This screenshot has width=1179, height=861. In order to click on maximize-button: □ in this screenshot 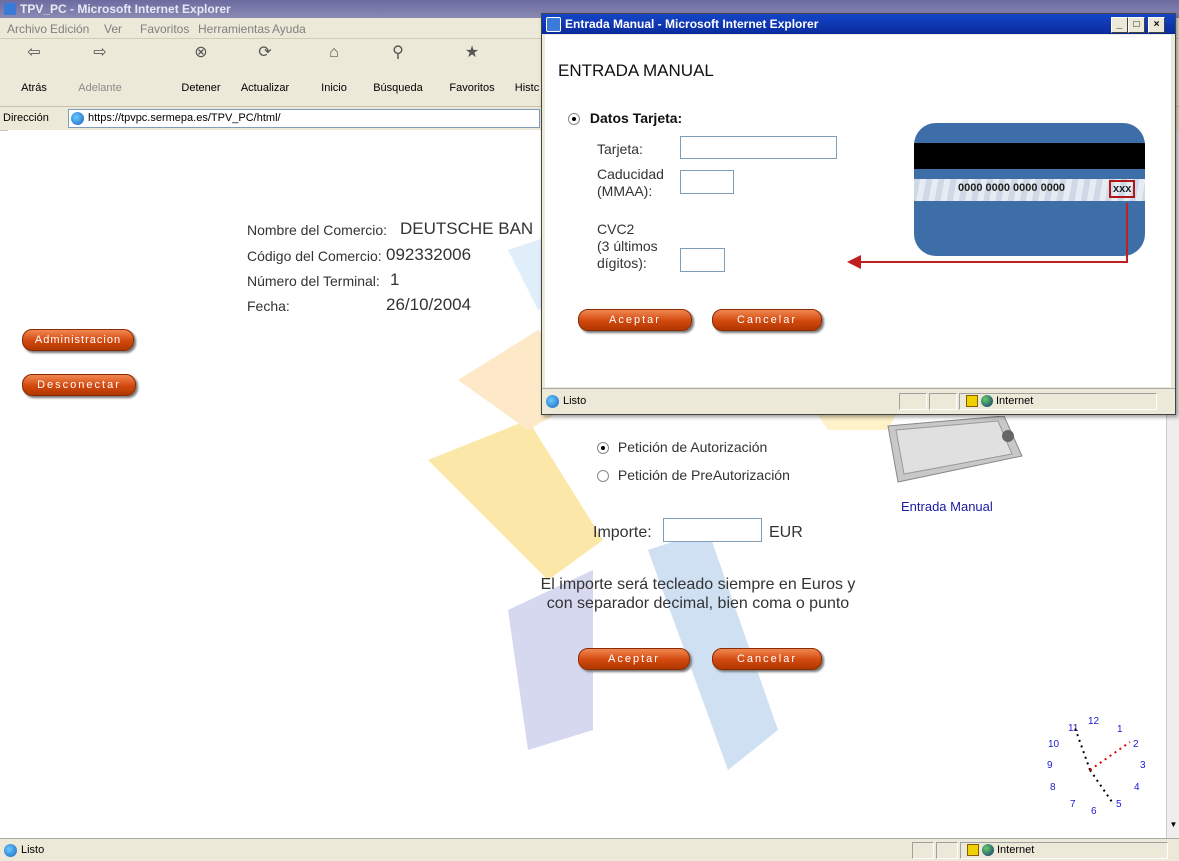, I will do `click(1136, 25)`.